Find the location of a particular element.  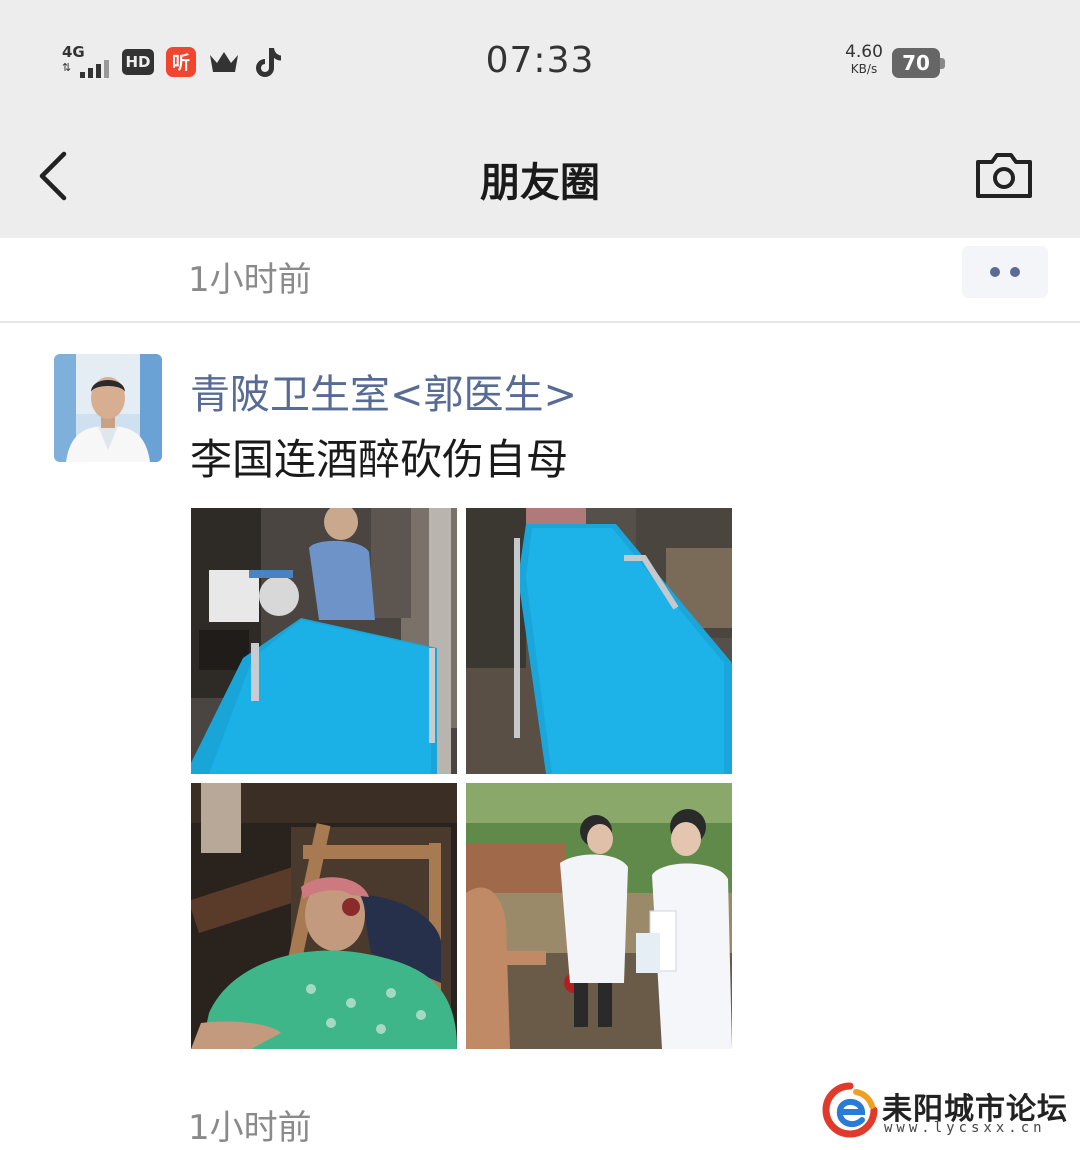

battery-level: 70 is located at coordinates (916, 63).